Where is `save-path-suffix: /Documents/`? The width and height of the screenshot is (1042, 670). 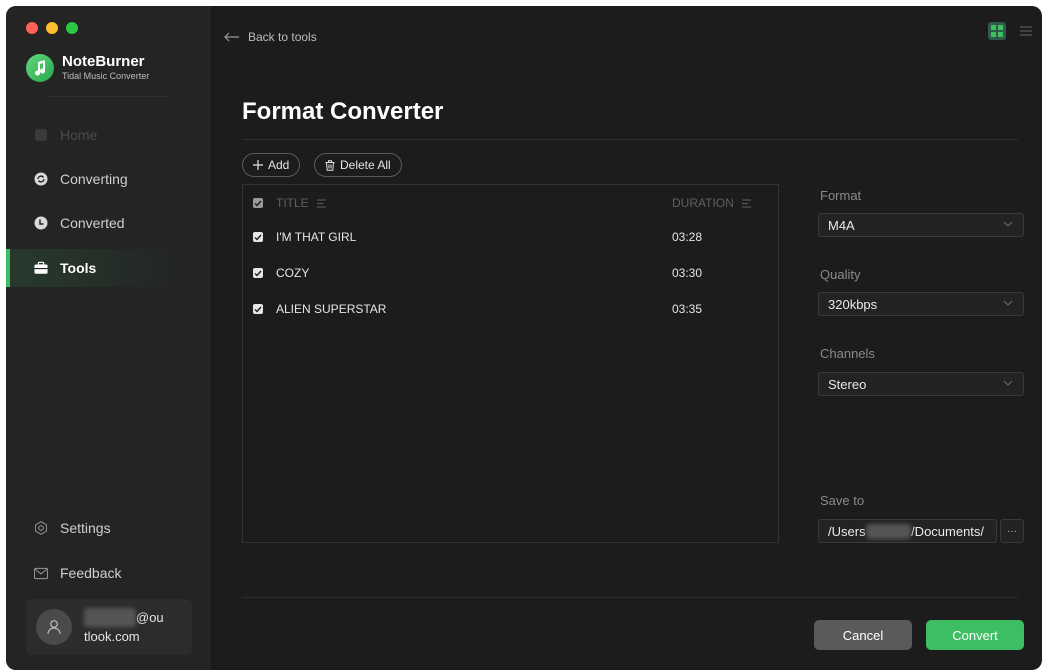
save-path-suffix: /Documents/ is located at coordinates (948, 531).